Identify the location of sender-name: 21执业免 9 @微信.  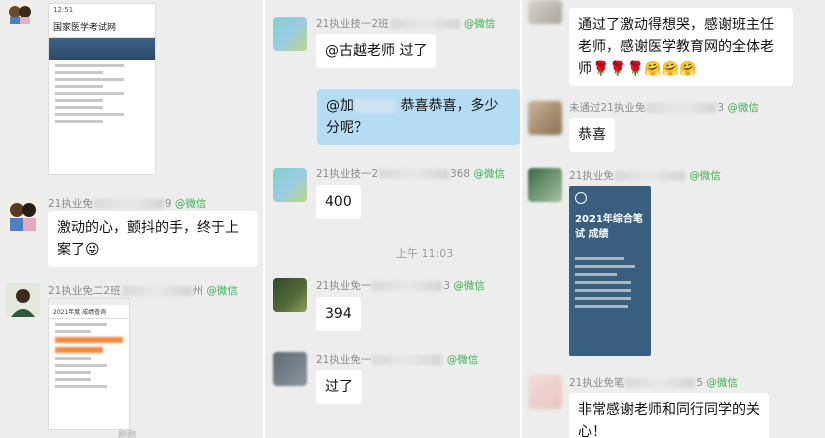
(127, 204).